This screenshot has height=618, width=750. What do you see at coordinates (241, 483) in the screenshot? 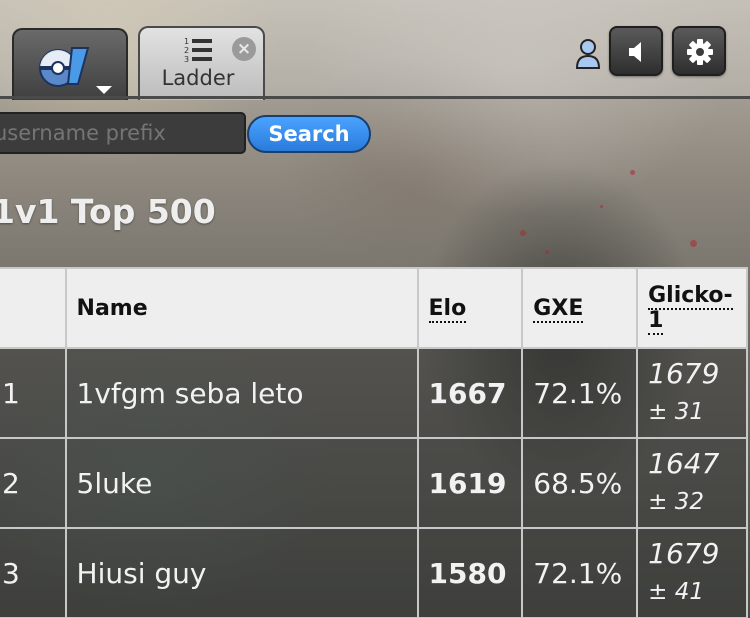
I see `player-name-link: 5luke` at bounding box center [241, 483].